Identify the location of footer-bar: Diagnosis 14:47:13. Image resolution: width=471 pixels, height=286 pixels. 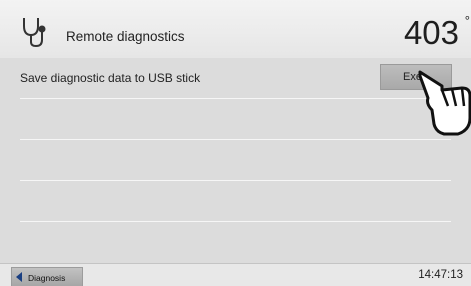
(235, 274).